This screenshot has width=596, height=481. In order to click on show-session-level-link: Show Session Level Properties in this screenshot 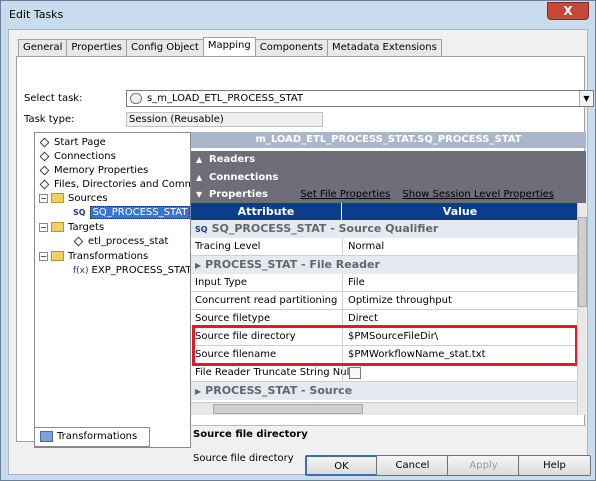, I will do `click(478, 194)`.